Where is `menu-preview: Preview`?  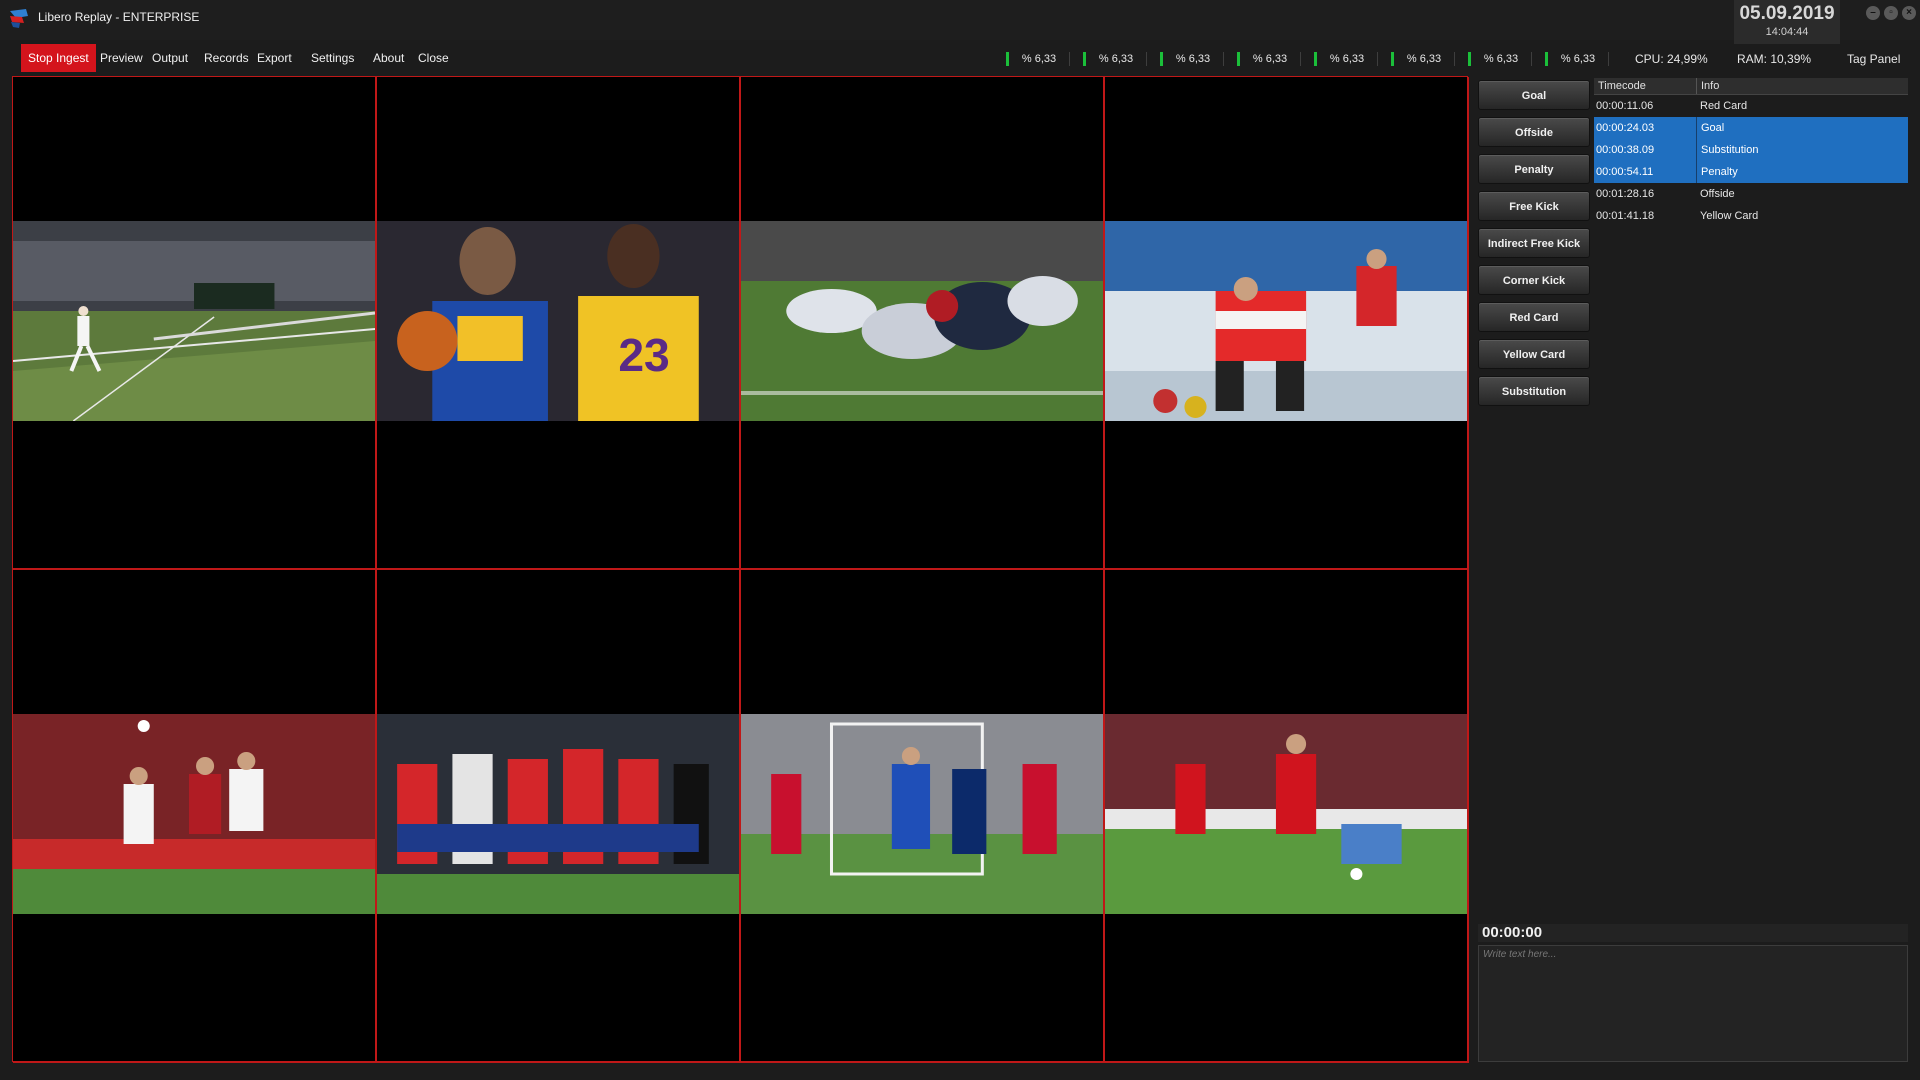
menu-preview: Preview is located at coordinates (121, 58).